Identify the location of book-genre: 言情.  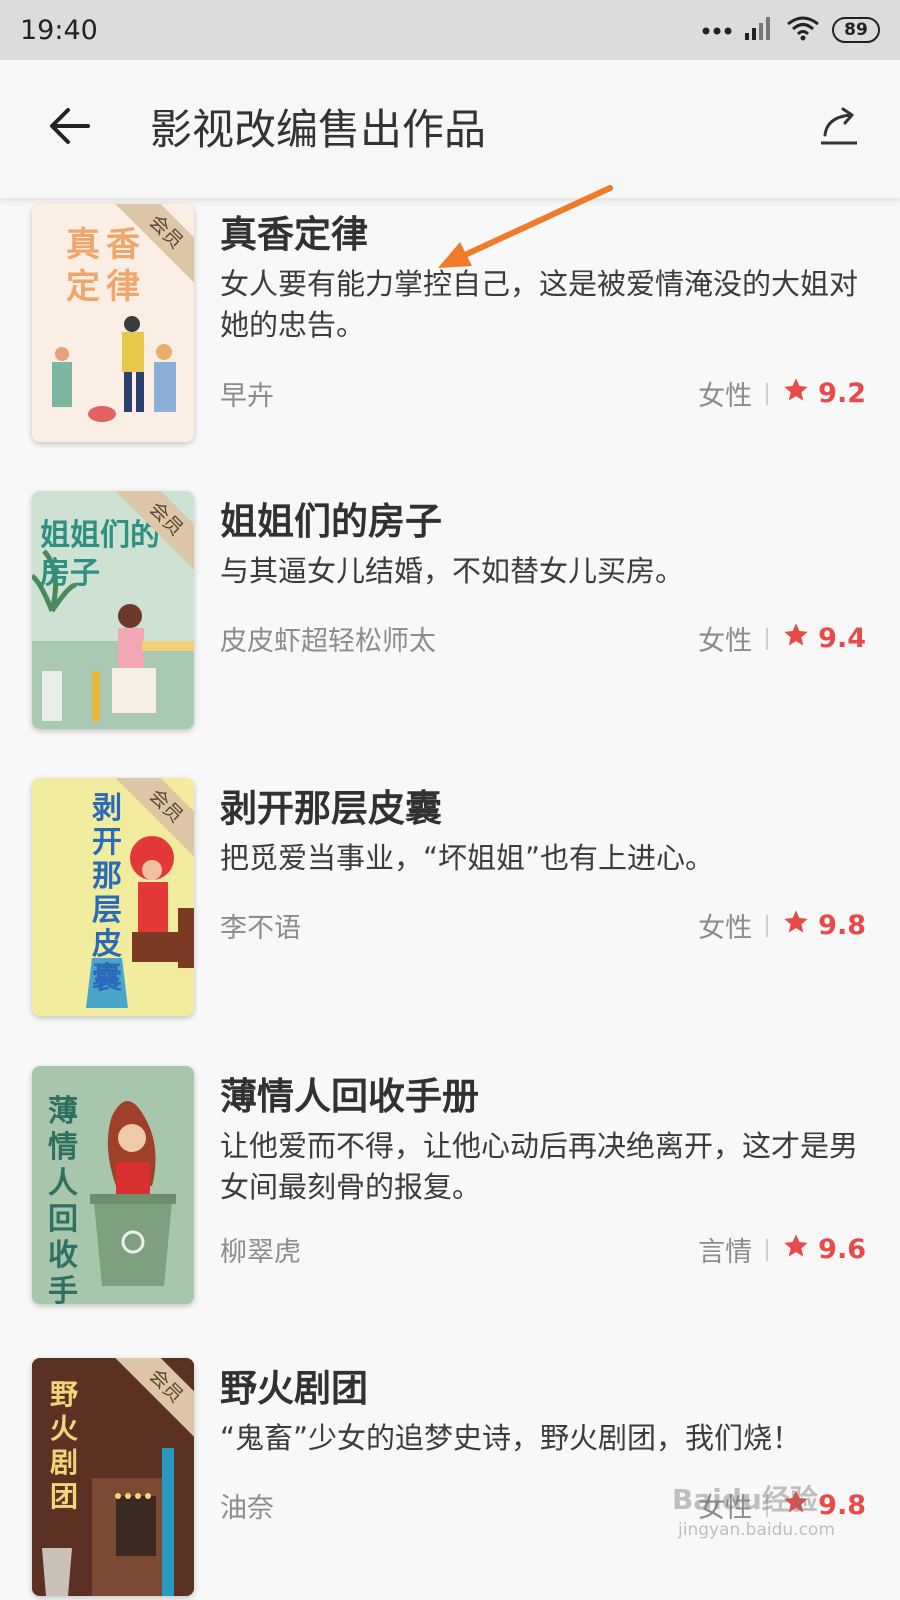
(725, 1252).